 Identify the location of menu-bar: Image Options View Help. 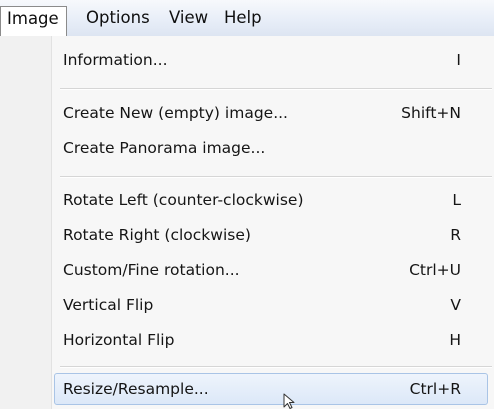
(247, 18).